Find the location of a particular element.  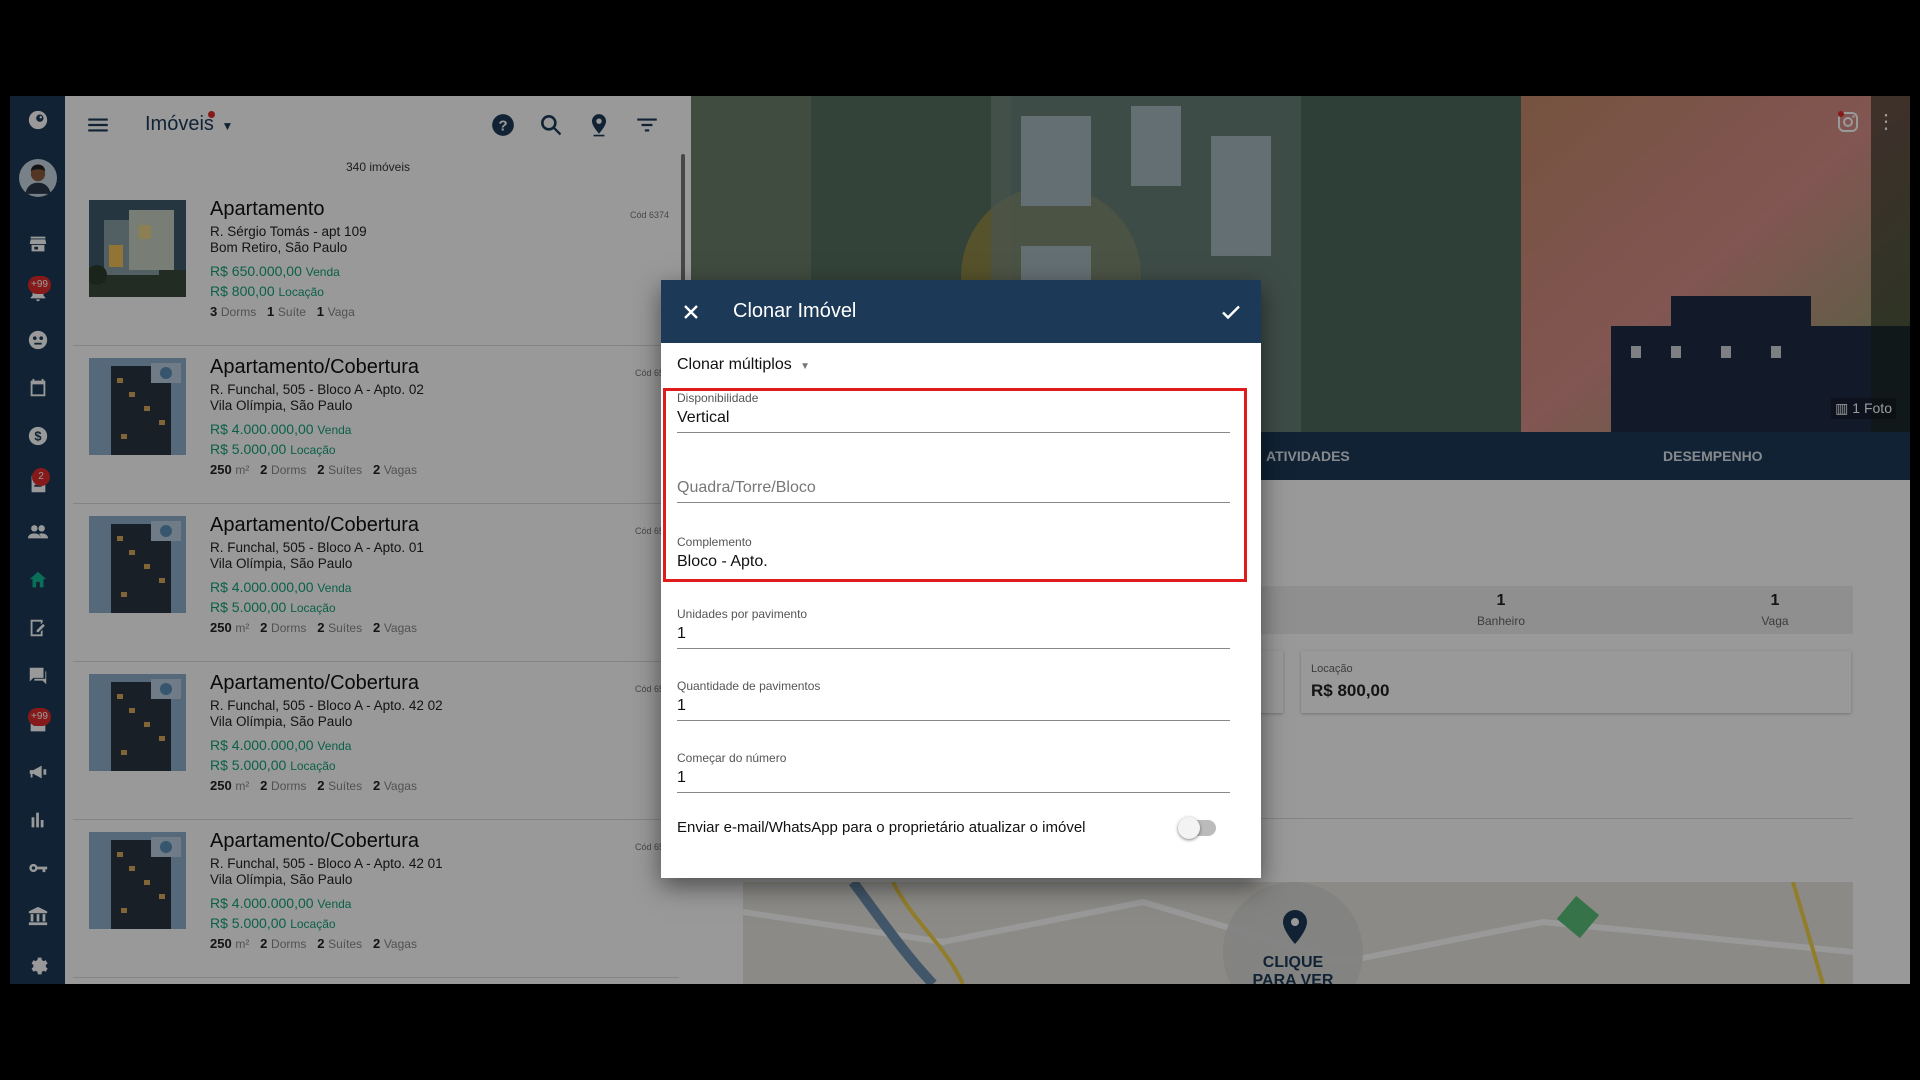

disponibilidade-label: Disponibilidade is located at coordinates (718, 398).